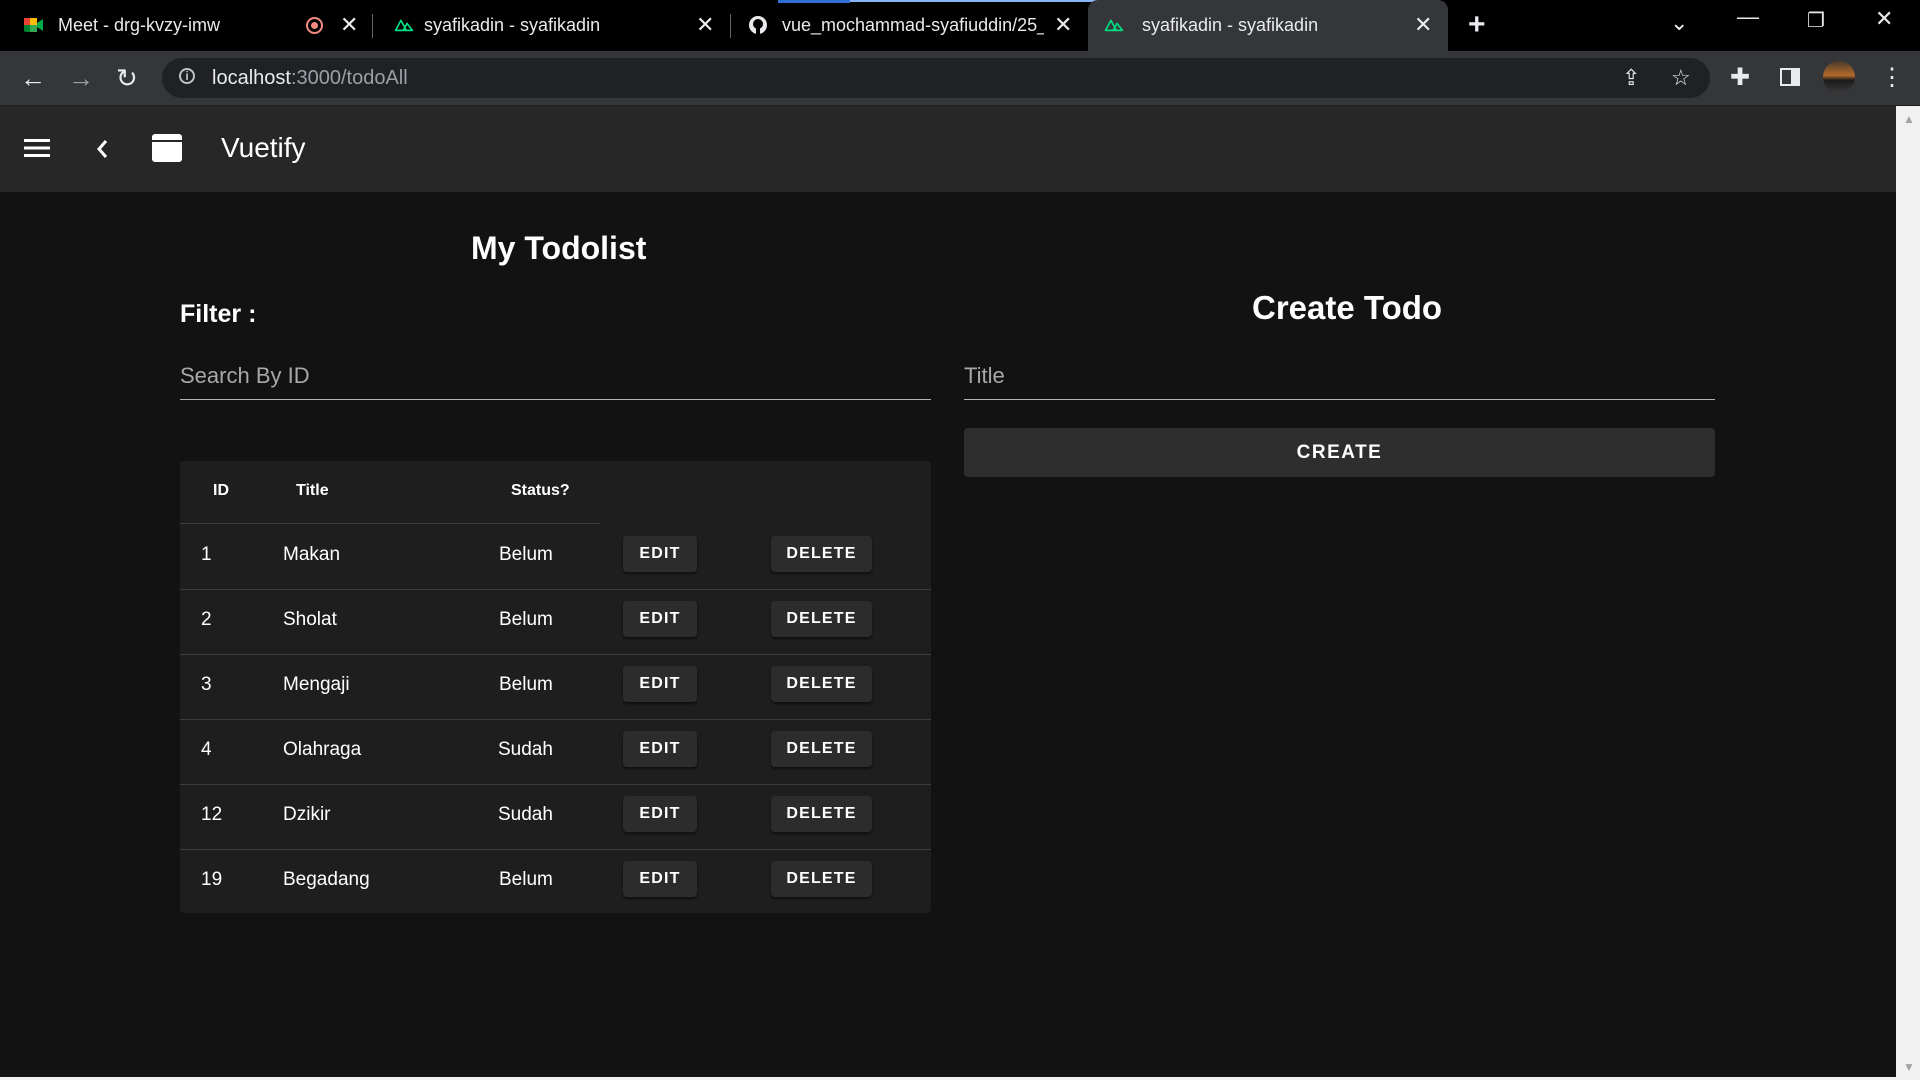 The image size is (1920, 1080). Describe the element at coordinates (555, 752) in the screenshot. I see `table-row: 4 Olahraga Sudah EDIT DELETE` at that location.